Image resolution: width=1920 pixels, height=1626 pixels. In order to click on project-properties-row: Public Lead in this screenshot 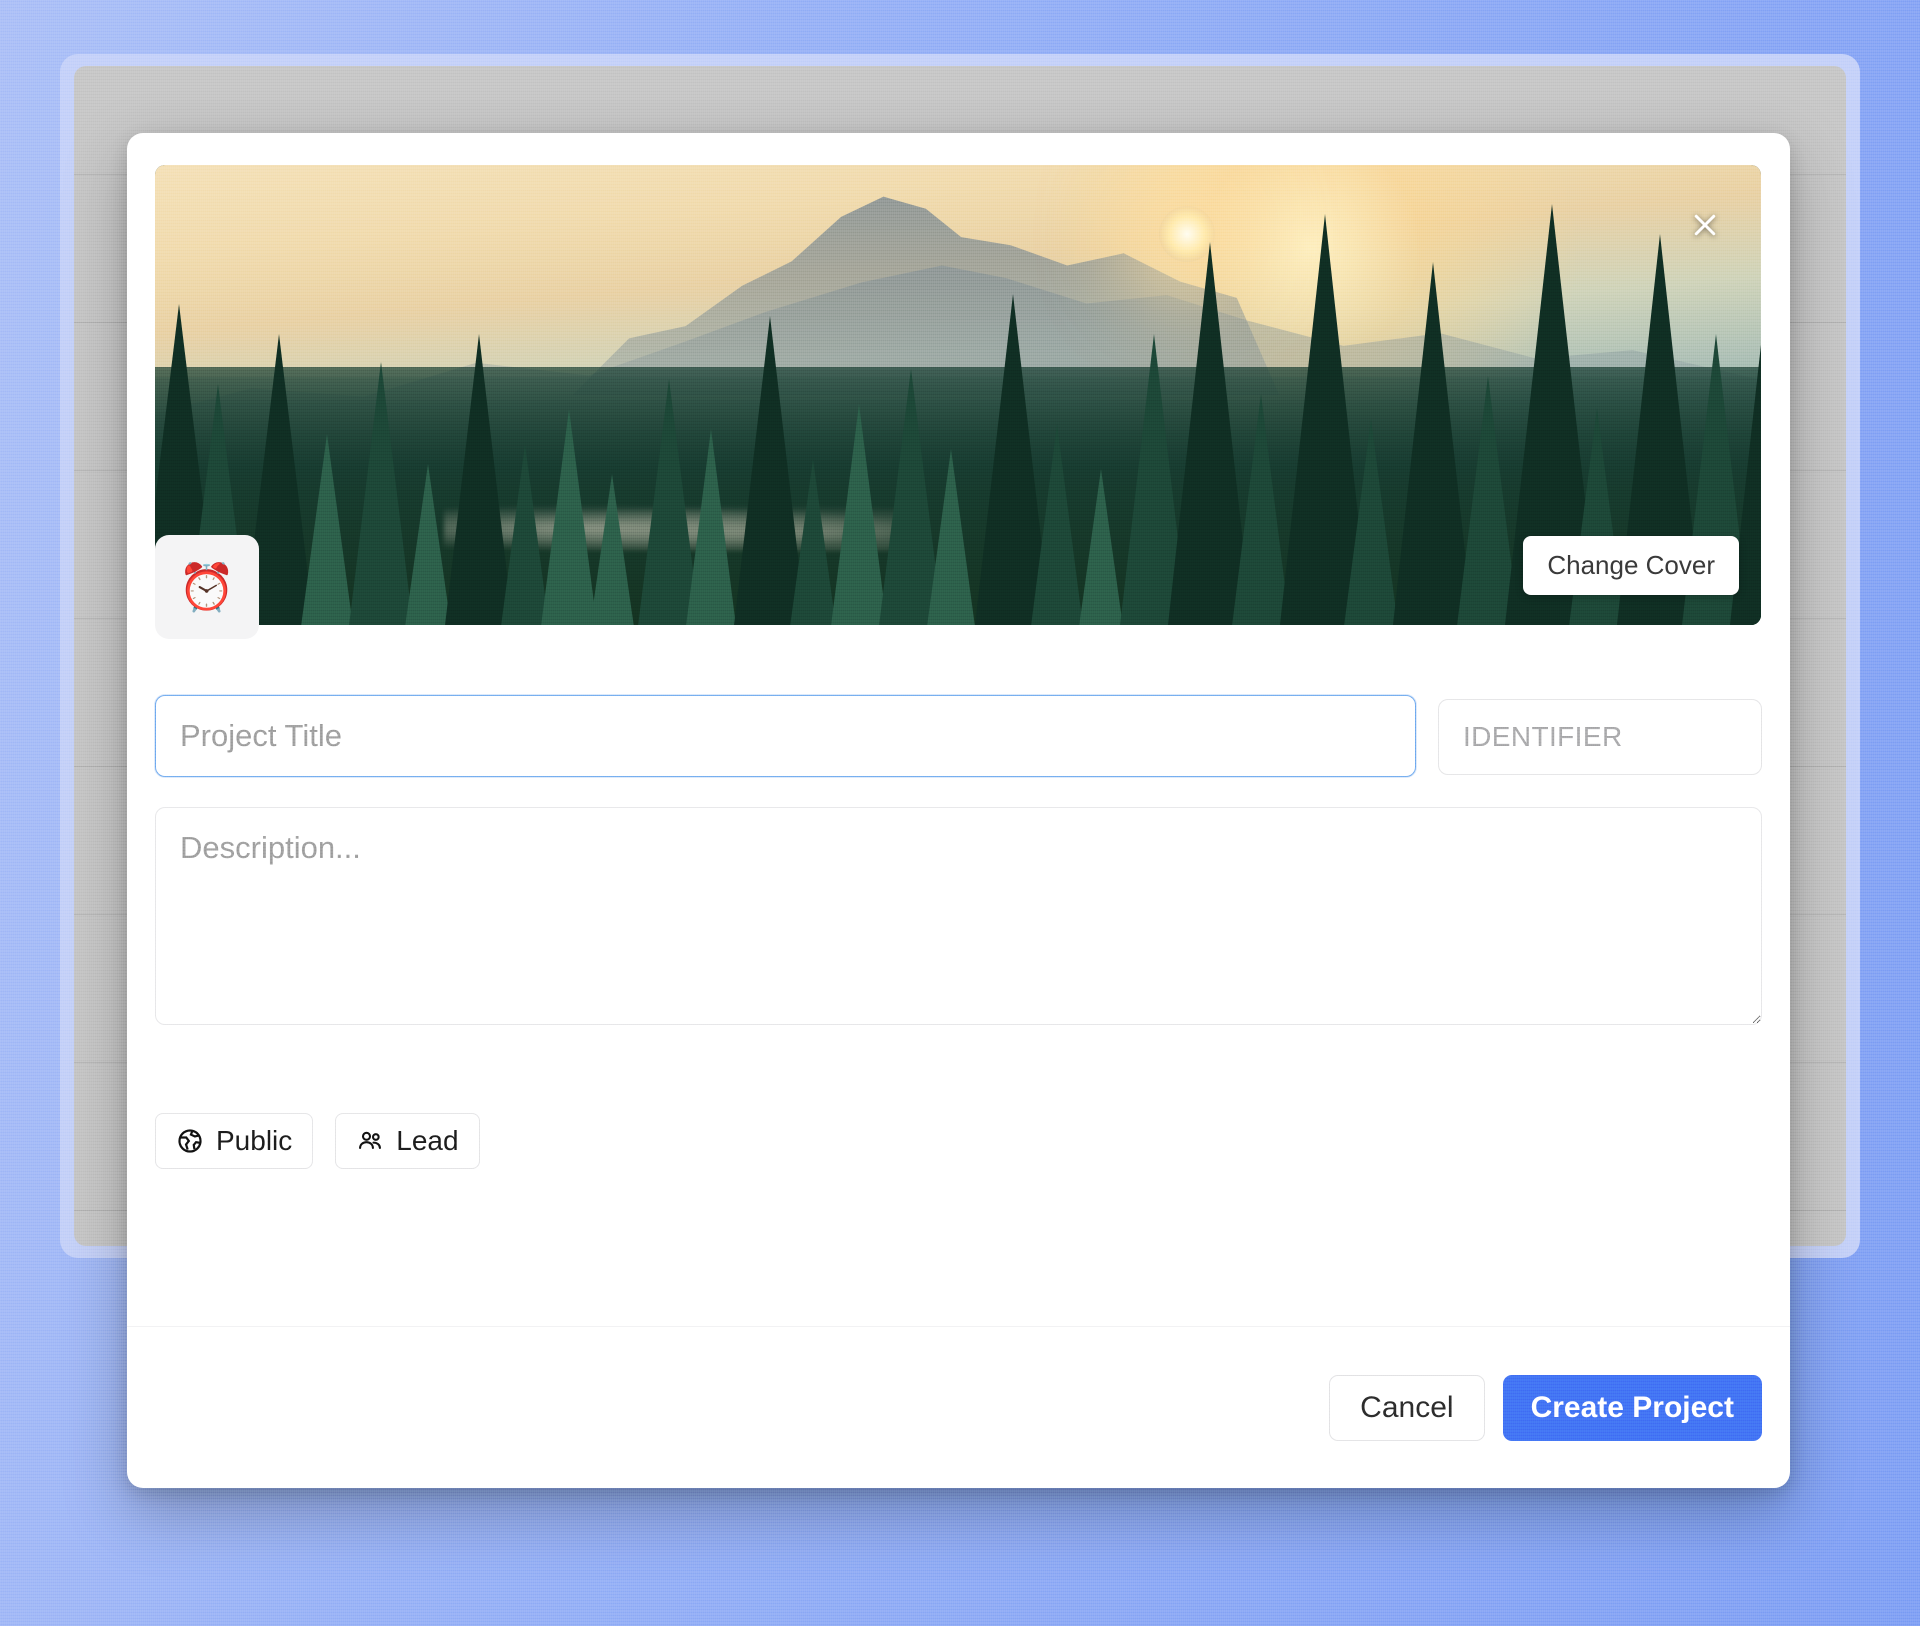, I will do `click(958, 1141)`.